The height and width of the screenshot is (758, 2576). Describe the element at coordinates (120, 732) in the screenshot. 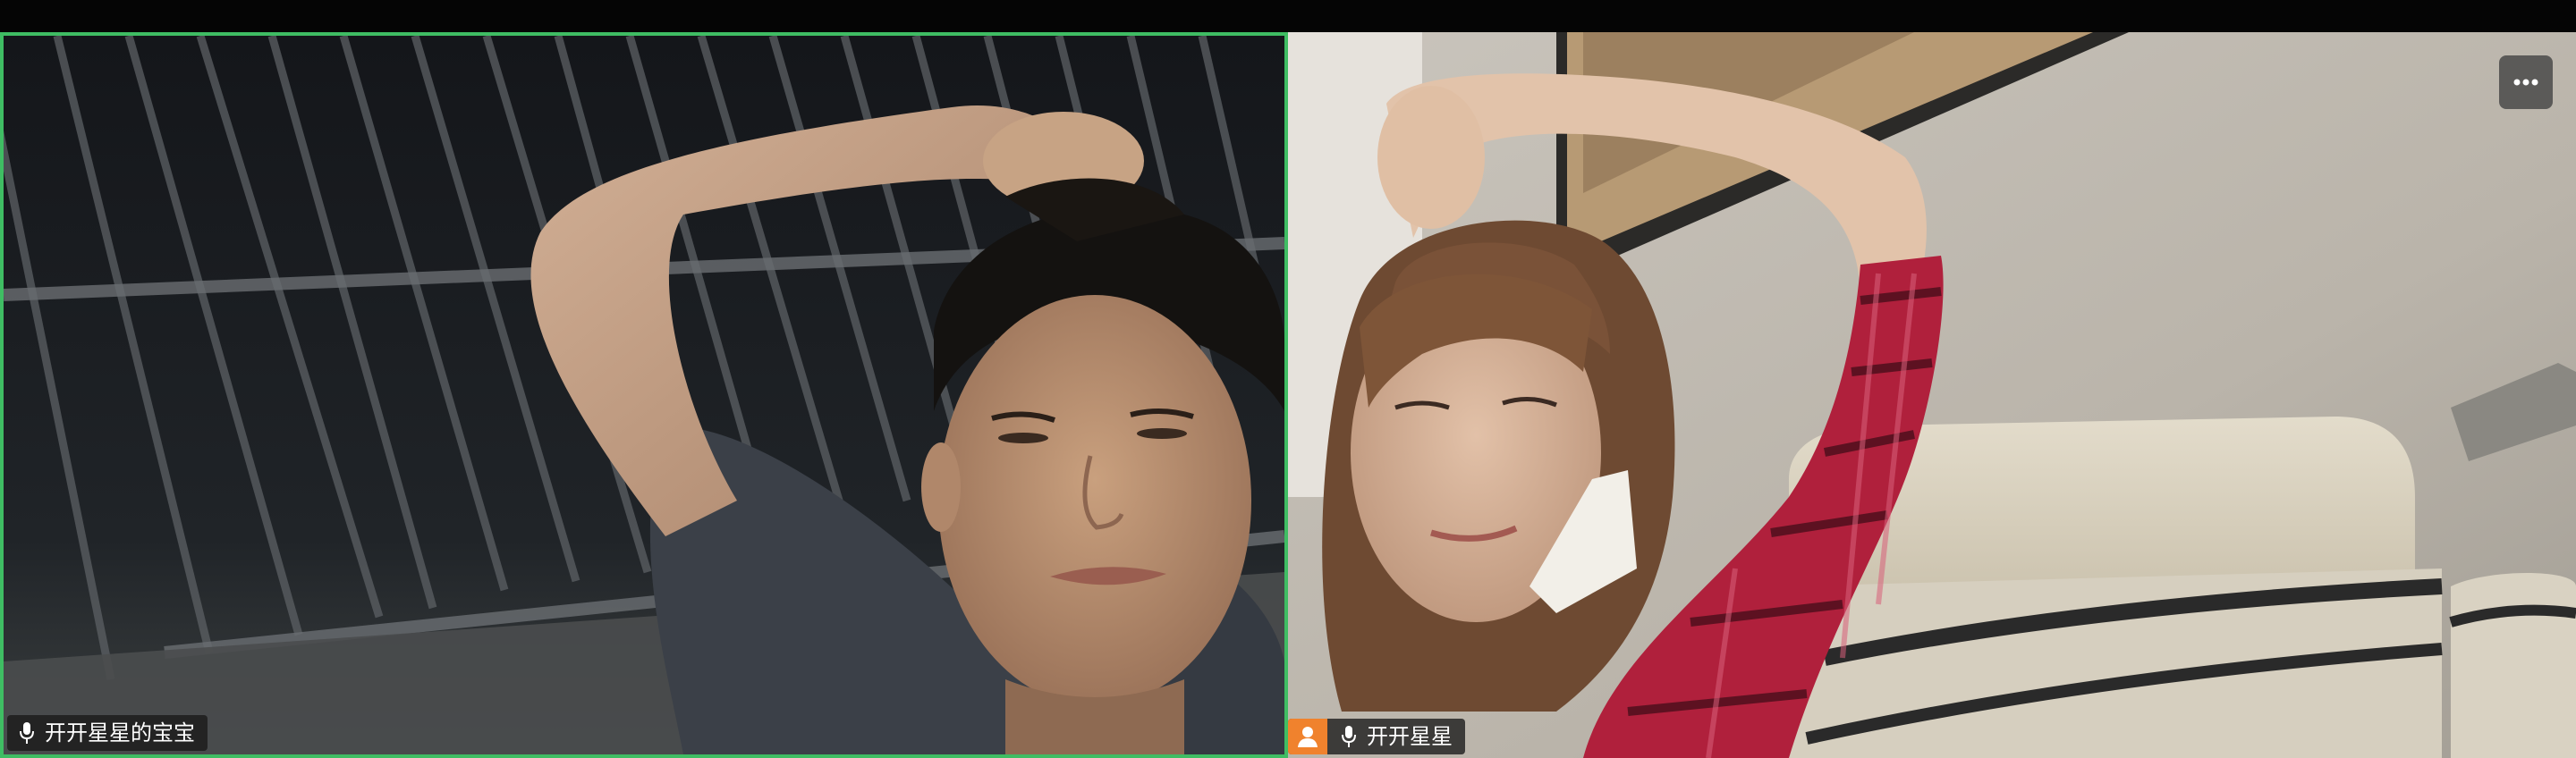

I see `participant-1-name: 开开星星的宝宝` at that location.